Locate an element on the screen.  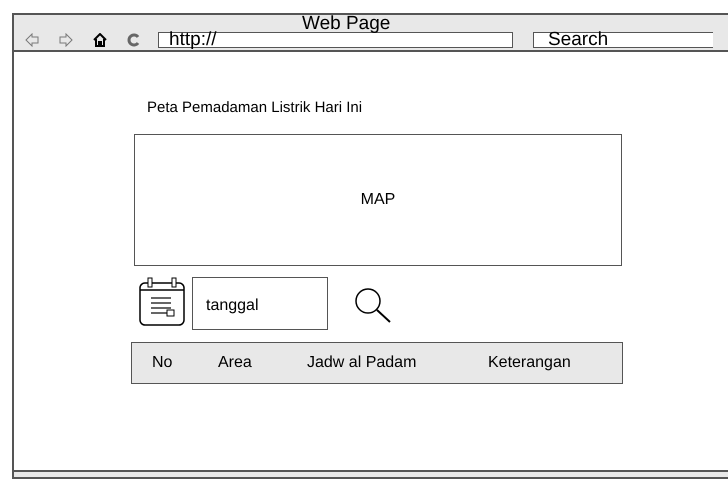
forward-icon is located at coordinates (66, 40).